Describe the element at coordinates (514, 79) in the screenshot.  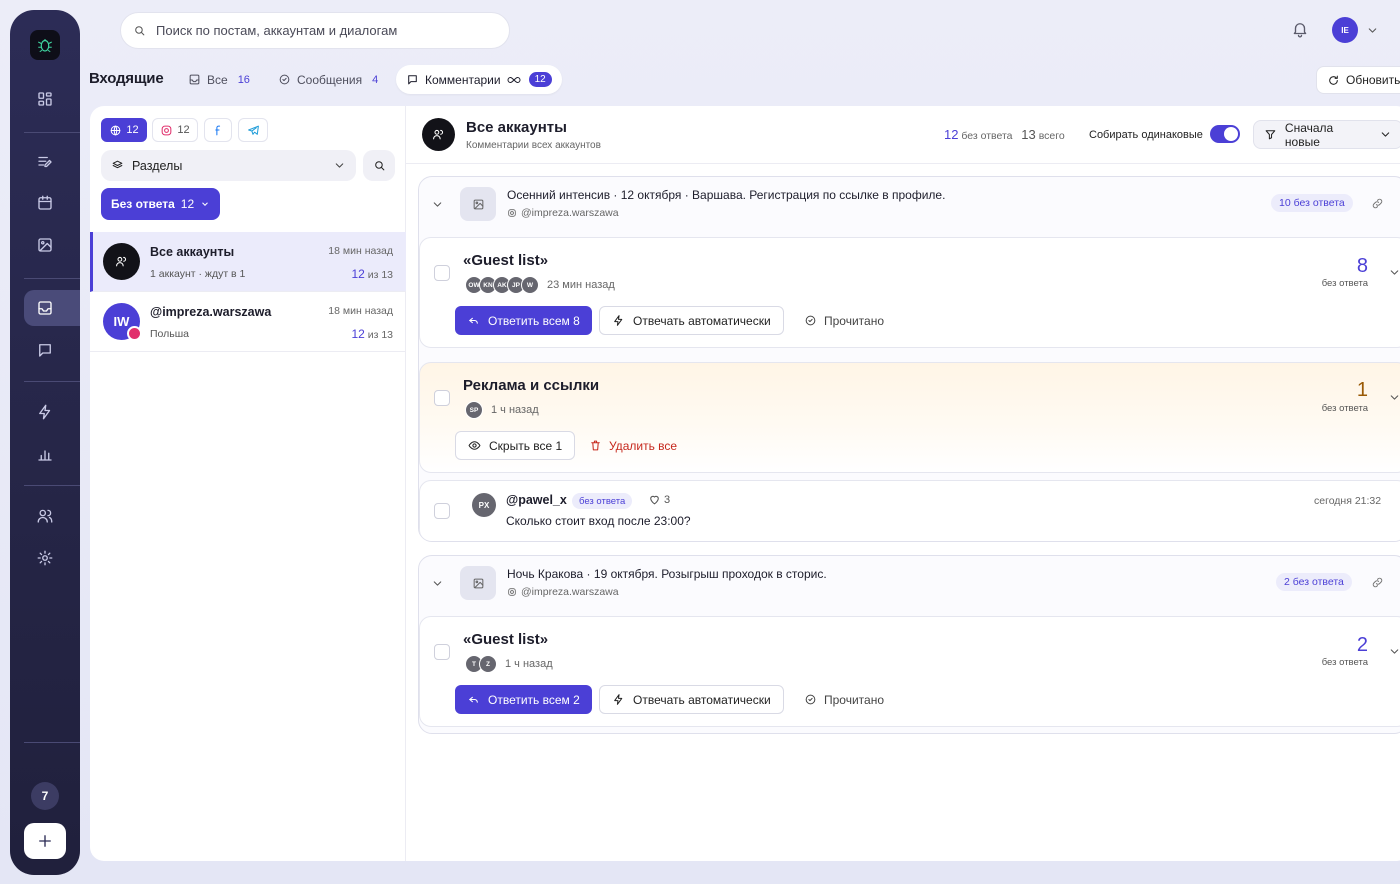
I see `infinity-icon` at that location.